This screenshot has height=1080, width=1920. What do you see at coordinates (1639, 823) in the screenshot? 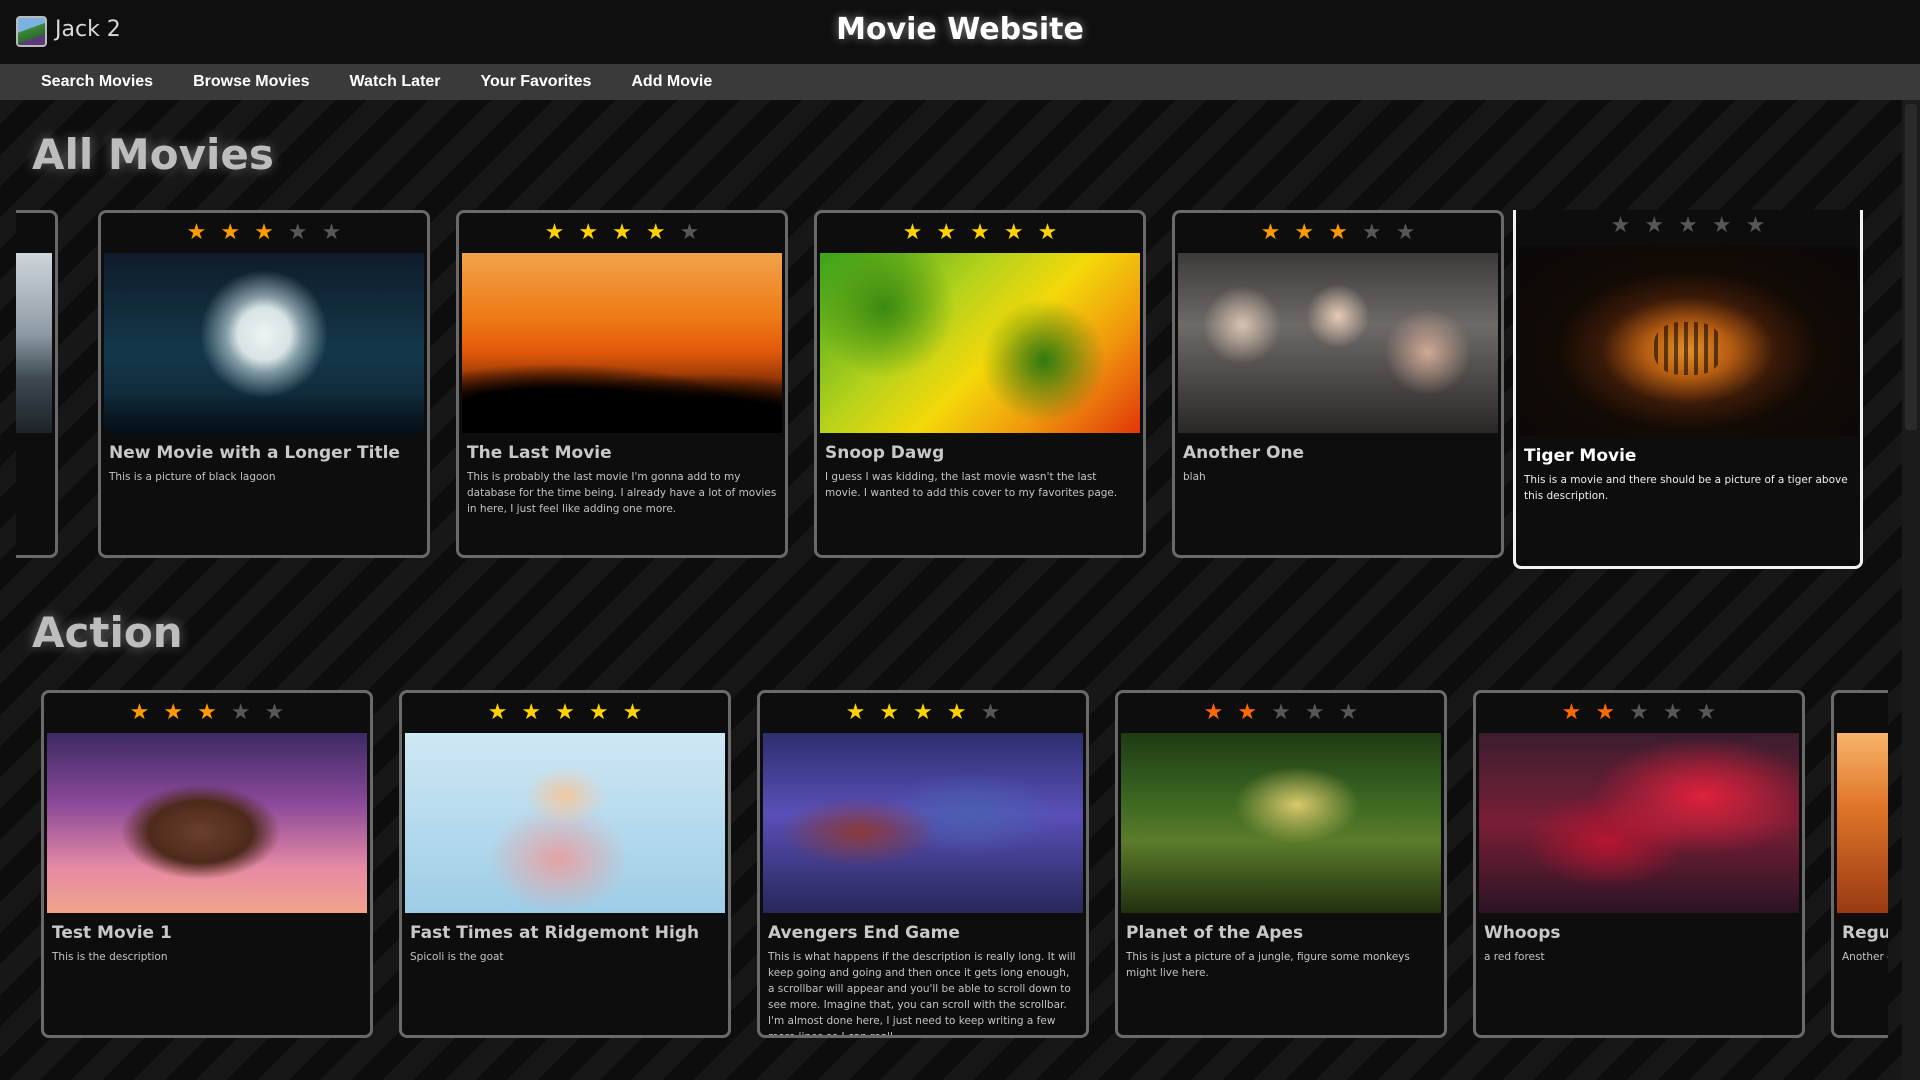
I see `red-forest-icon` at bounding box center [1639, 823].